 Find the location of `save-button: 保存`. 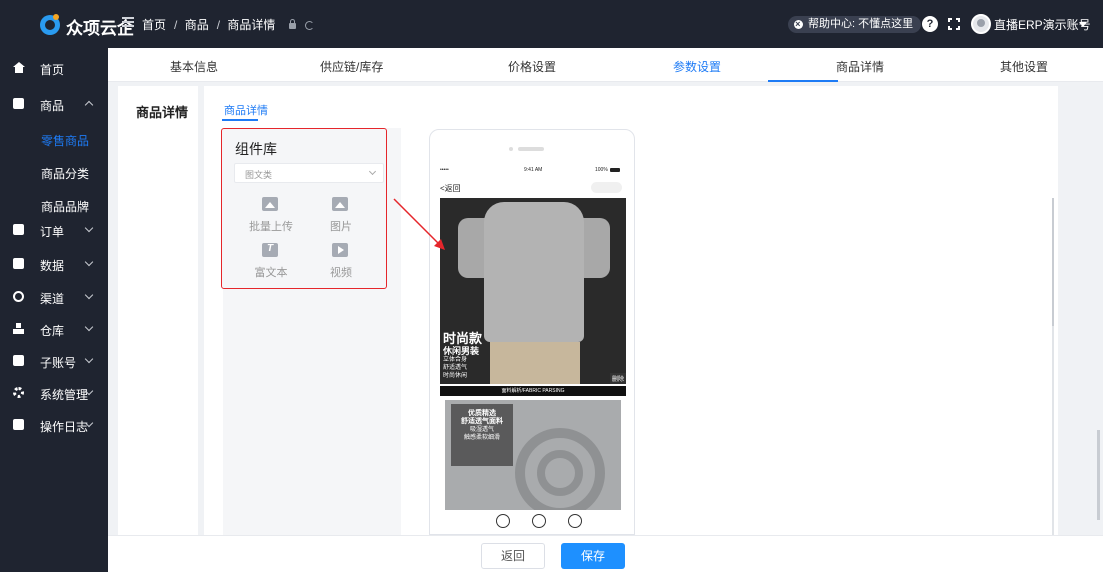

save-button: 保存 is located at coordinates (593, 556).